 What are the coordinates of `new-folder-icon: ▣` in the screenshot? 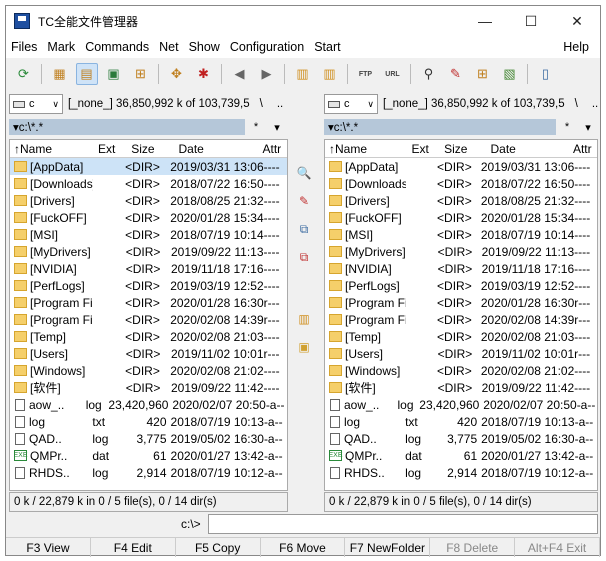 It's located at (304, 347).